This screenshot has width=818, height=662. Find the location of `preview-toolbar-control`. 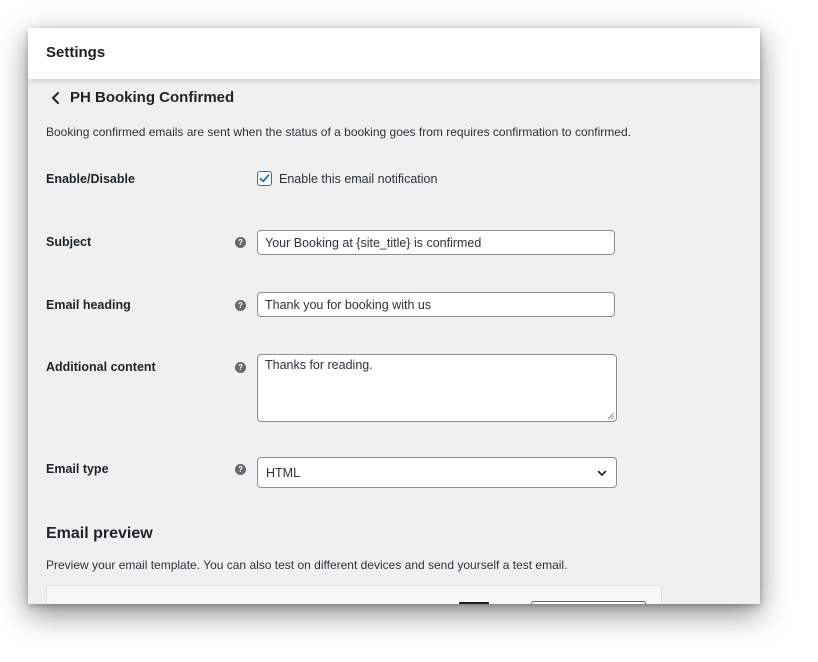

preview-toolbar-control is located at coordinates (474, 603).